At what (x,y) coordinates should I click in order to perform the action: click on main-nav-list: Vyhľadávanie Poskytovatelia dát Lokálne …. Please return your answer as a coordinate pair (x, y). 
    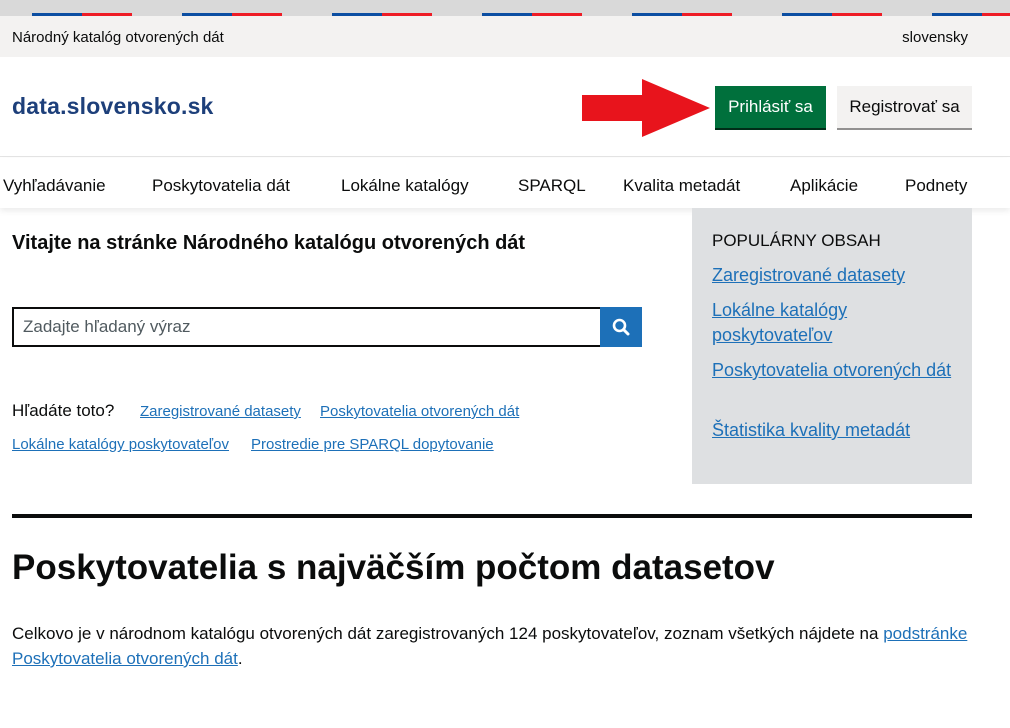
    Looking at the image, I should click on (505, 183).